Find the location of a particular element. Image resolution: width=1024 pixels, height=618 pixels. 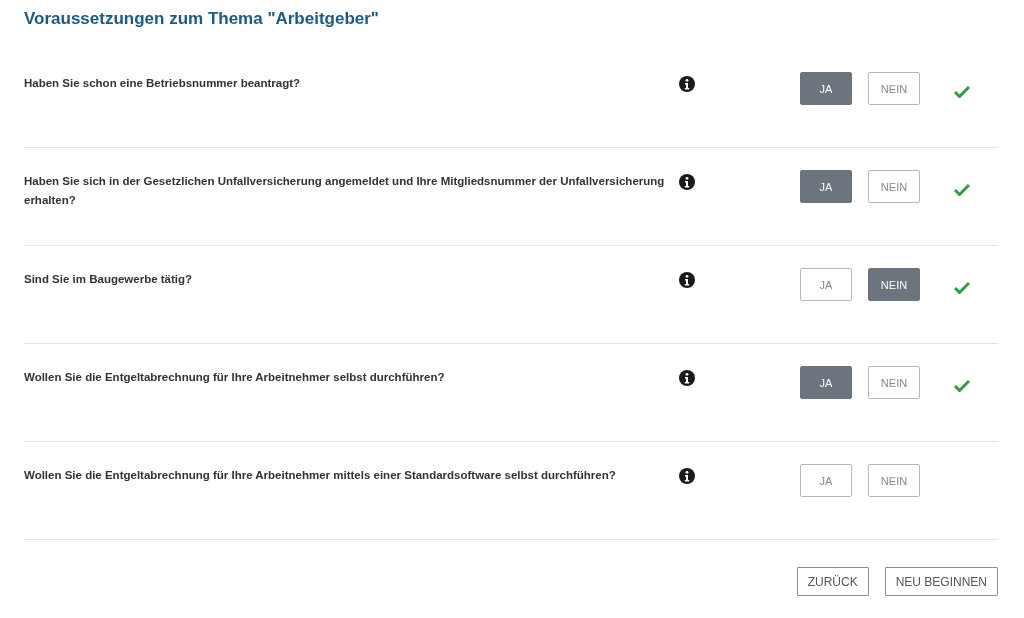

question-text: Sind Sie im Baugewerbe tätig? is located at coordinates (109, 279).